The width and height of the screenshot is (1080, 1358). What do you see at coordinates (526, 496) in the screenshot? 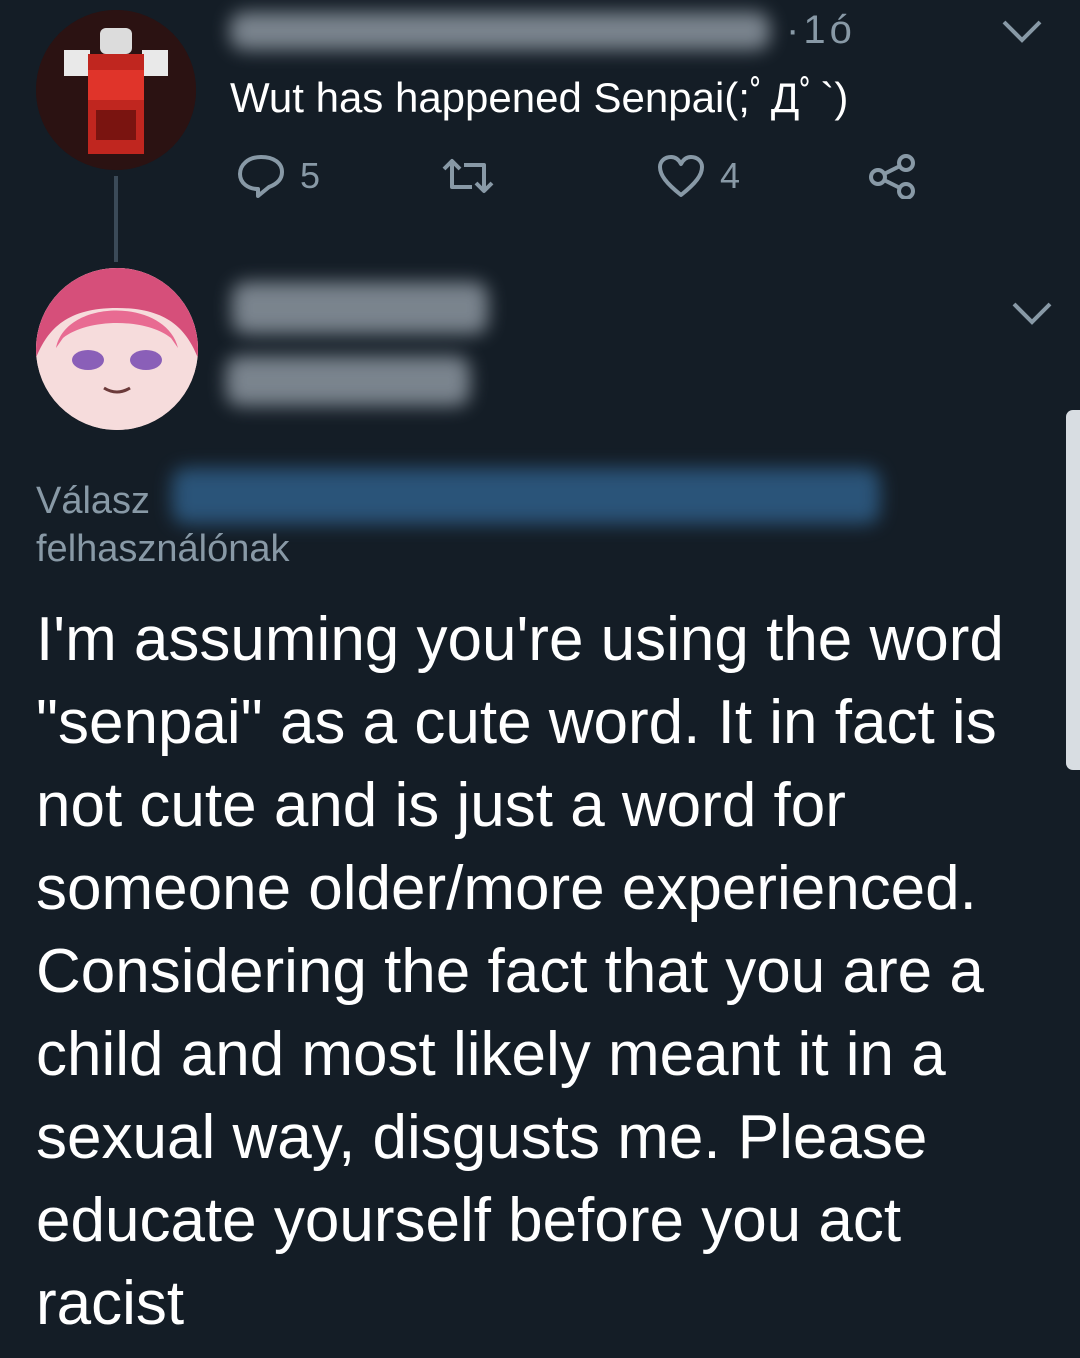
I see `redacted-mention` at bounding box center [526, 496].